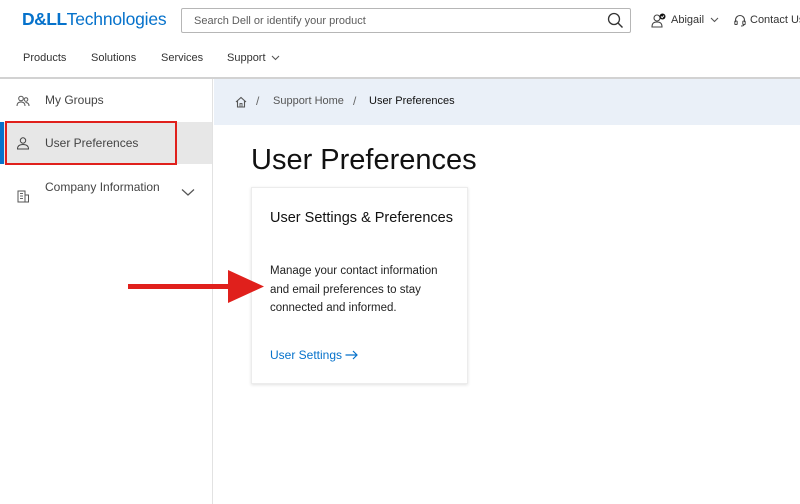 The width and height of the screenshot is (800, 504). I want to click on contact-us-label: Contact Us, so click(775, 20).